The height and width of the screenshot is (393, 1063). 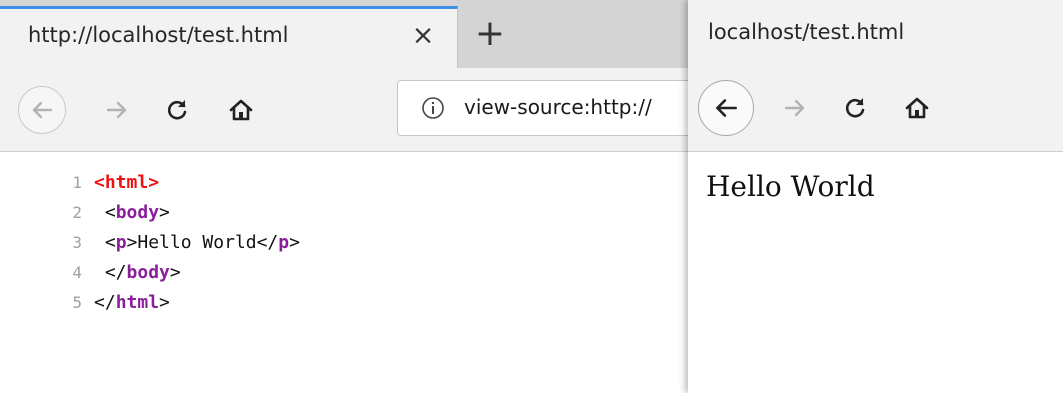 I want to click on source-code: </html>, so click(x=132, y=303).